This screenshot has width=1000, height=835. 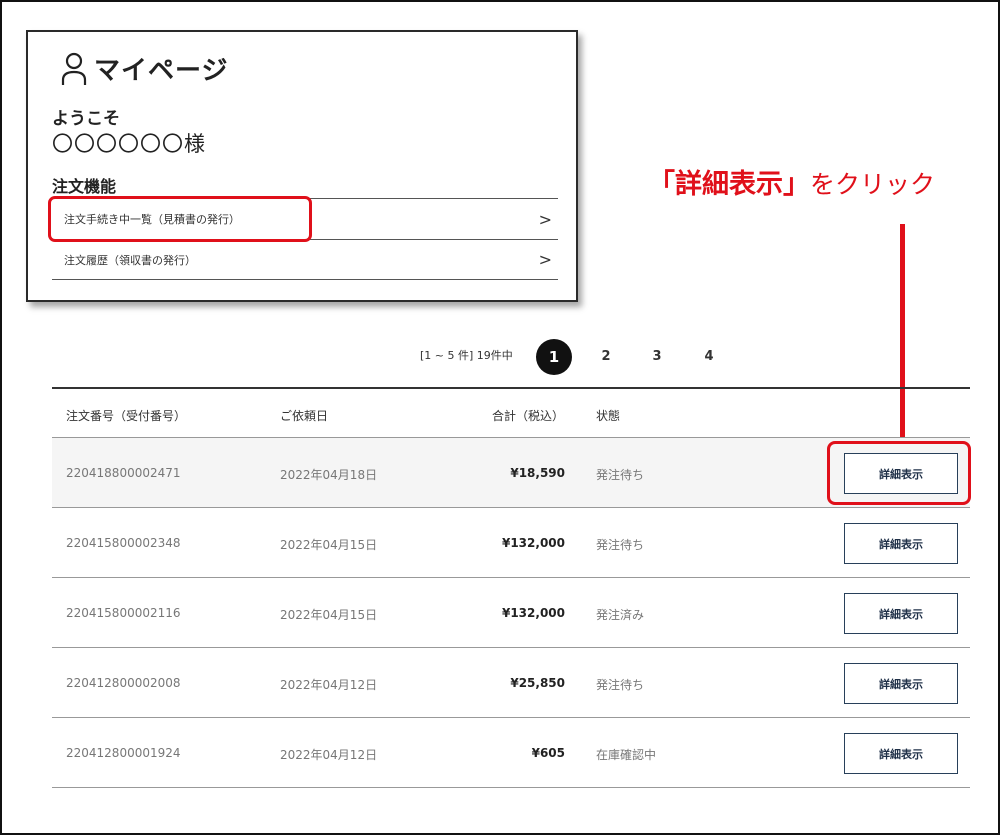 What do you see at coordinates (130, 260) in the screenshot?
I see `menu-item-label: 注文履歴（領収書の発行）` at bounding box center [130, 260].